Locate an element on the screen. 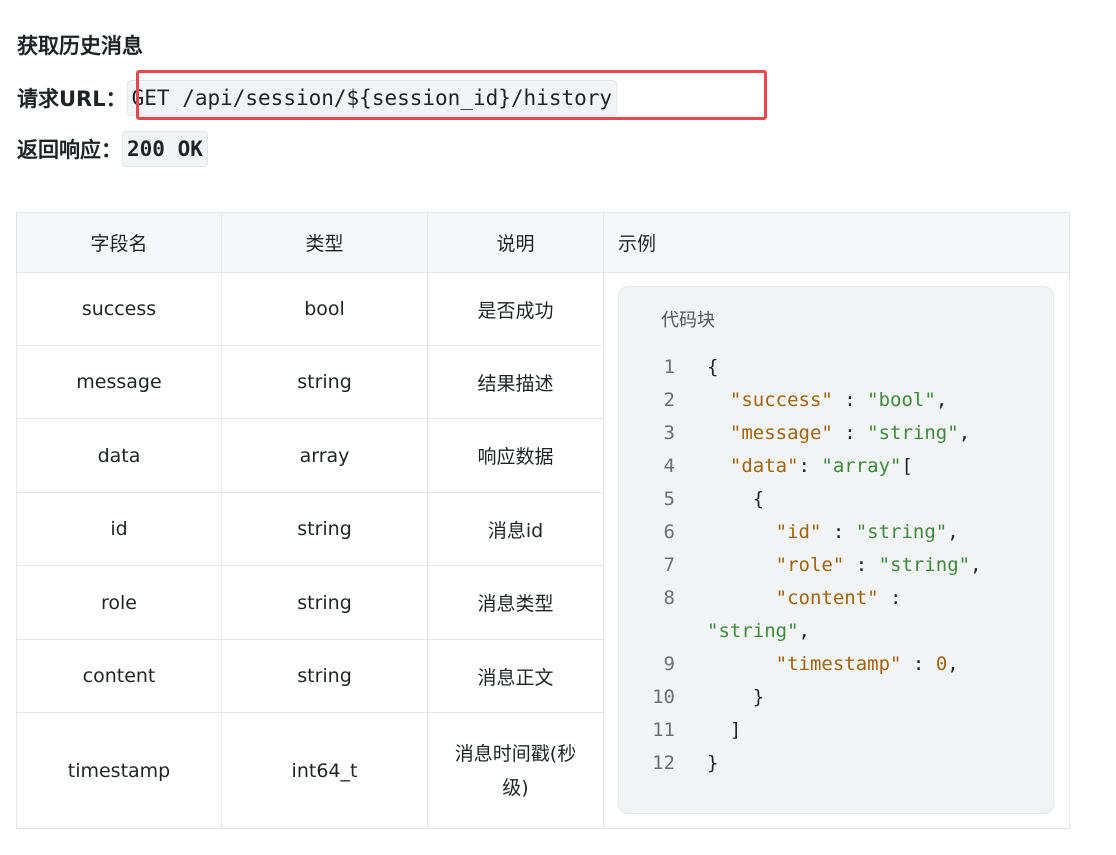  code-line: 6 "id" : "string", is located at coordinates (836, 532).